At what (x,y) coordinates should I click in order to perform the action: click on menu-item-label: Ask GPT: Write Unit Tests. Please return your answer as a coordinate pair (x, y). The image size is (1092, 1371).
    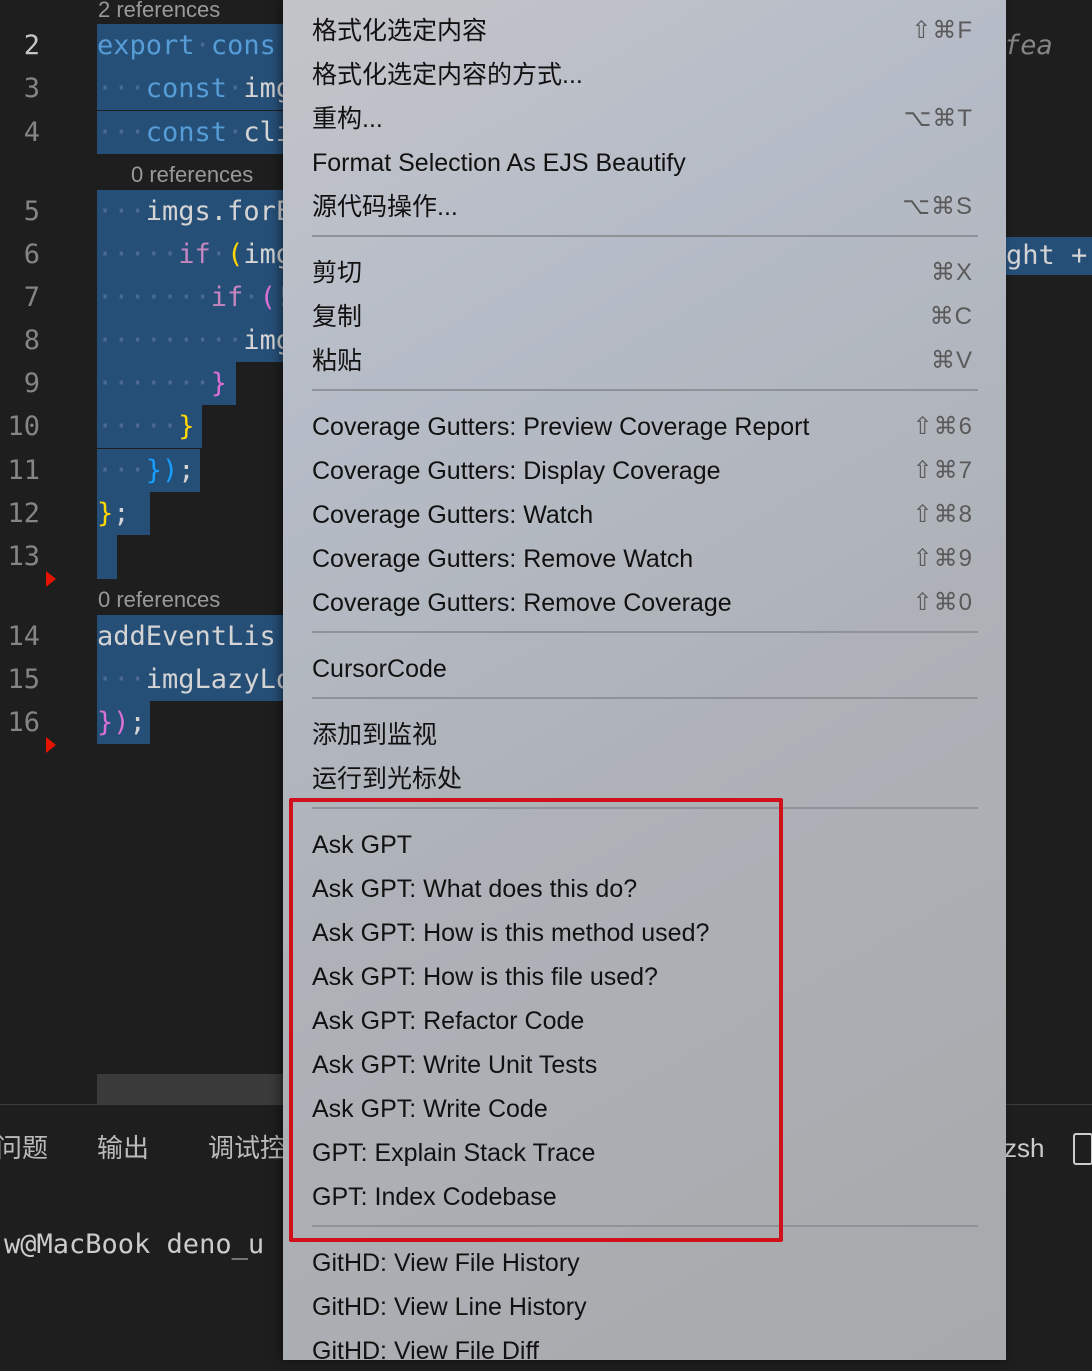
    Looking at the image, I should click on (455, 1065).